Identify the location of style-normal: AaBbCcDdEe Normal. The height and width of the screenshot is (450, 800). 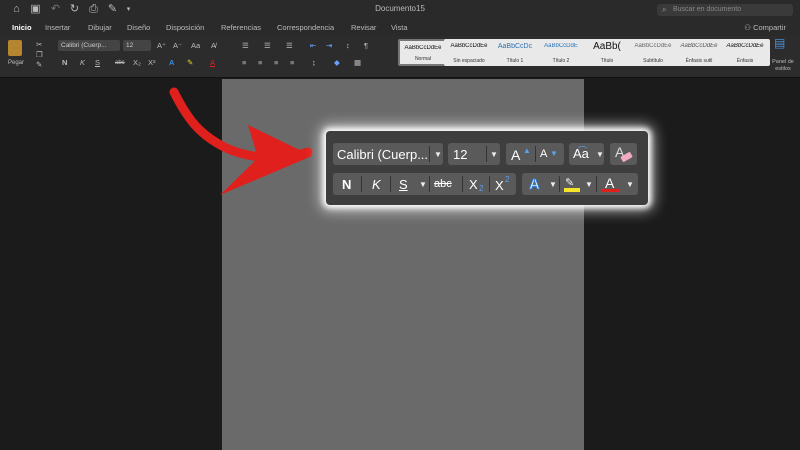
(423, 52).